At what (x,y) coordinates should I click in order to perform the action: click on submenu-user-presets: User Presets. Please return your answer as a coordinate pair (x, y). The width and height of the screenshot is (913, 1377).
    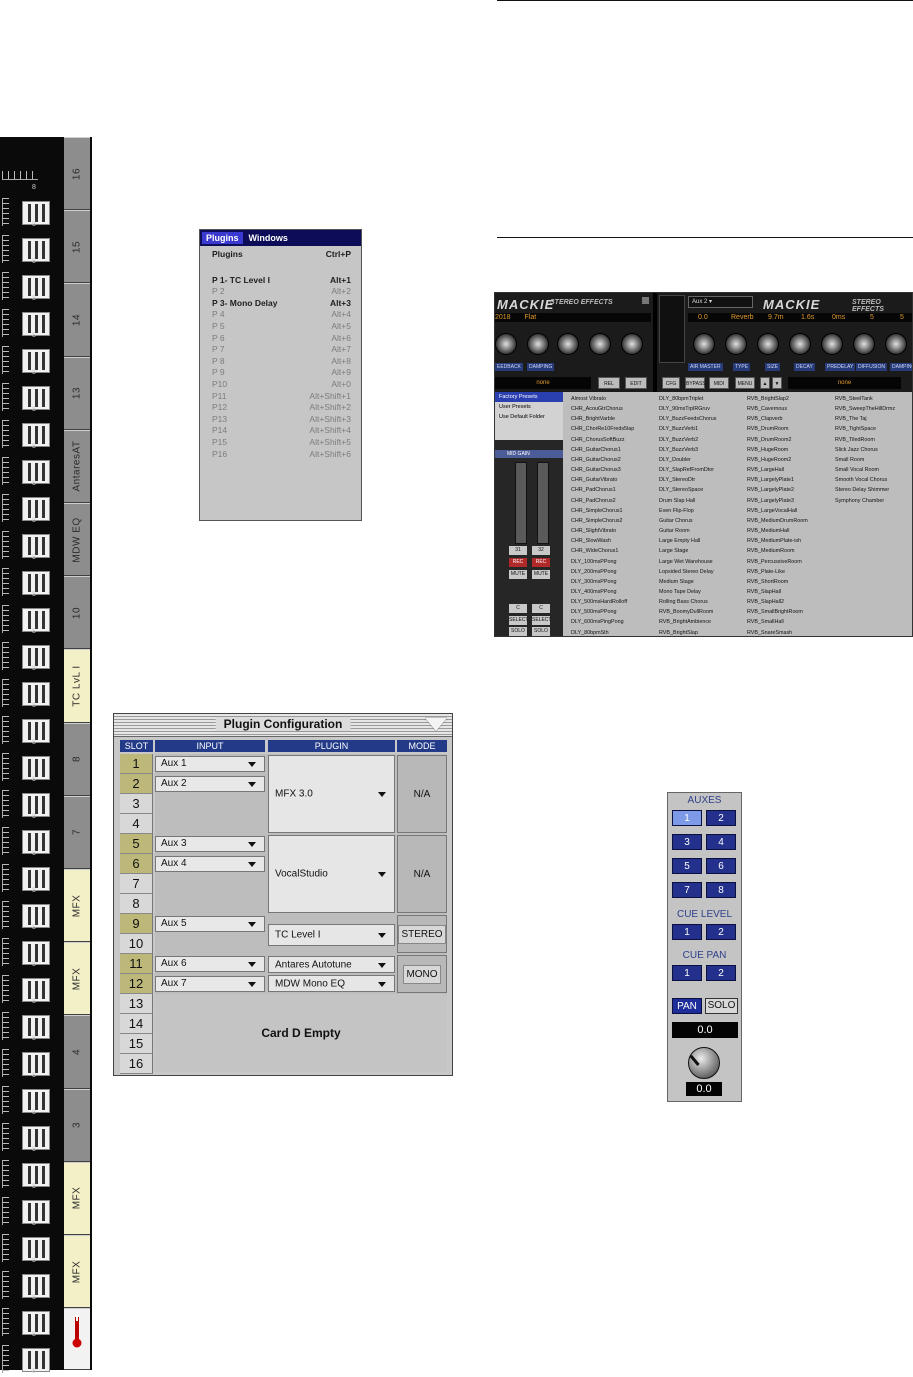
    Looking at the image, I should click on (529, 407).